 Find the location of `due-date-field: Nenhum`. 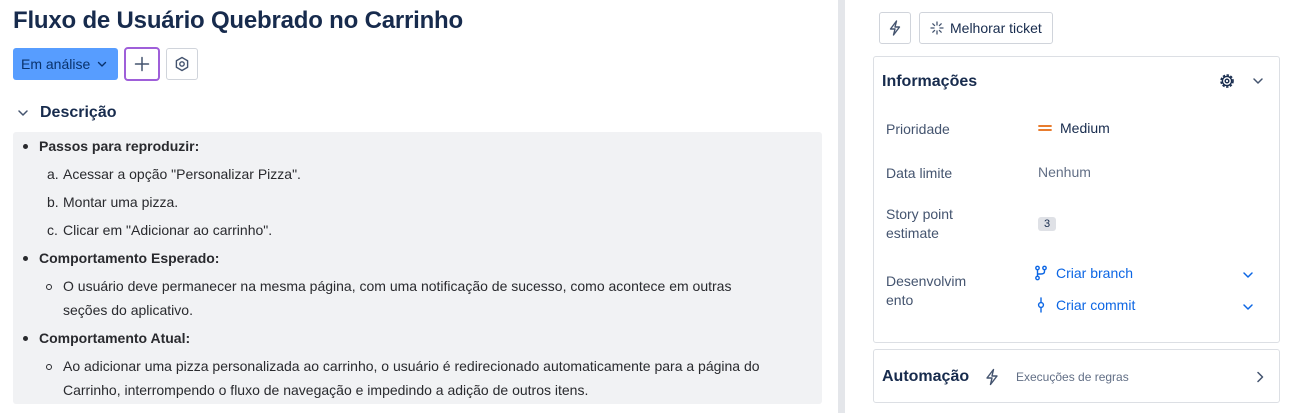

due-date-field: Nenhum is located at coordinates (1064, 172).